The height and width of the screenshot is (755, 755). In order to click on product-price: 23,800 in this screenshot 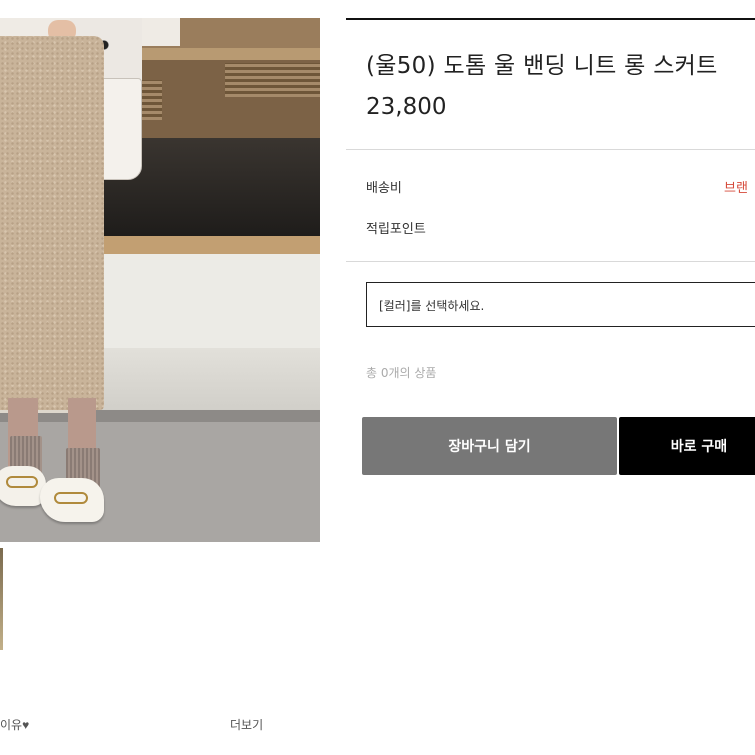, I will do `click(406, 107)`.